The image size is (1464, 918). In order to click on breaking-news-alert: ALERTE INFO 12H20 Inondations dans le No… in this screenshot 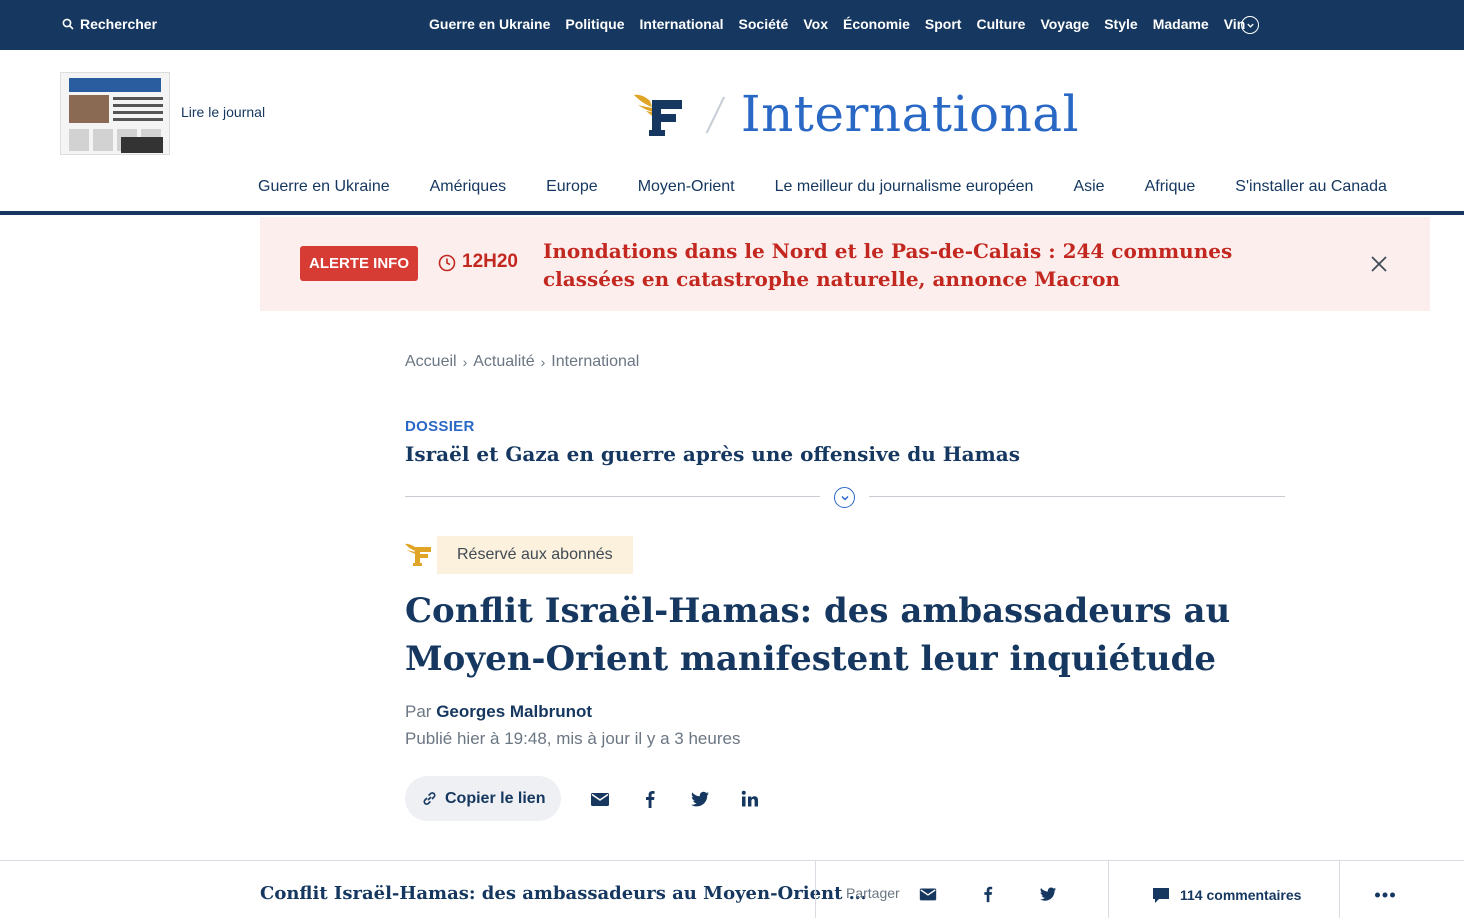, I will do `click(845, 264)`.